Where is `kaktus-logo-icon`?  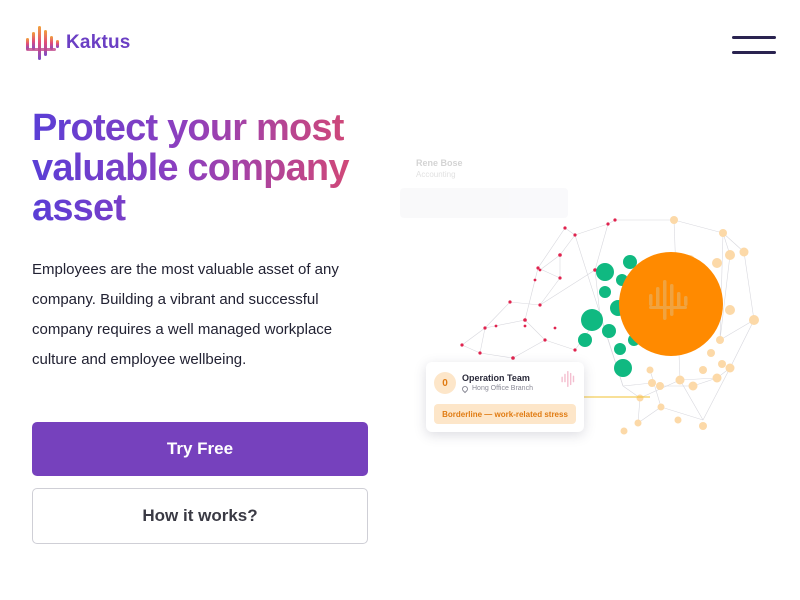 kaktus-logo-icon is located at coordinates (42, 43).